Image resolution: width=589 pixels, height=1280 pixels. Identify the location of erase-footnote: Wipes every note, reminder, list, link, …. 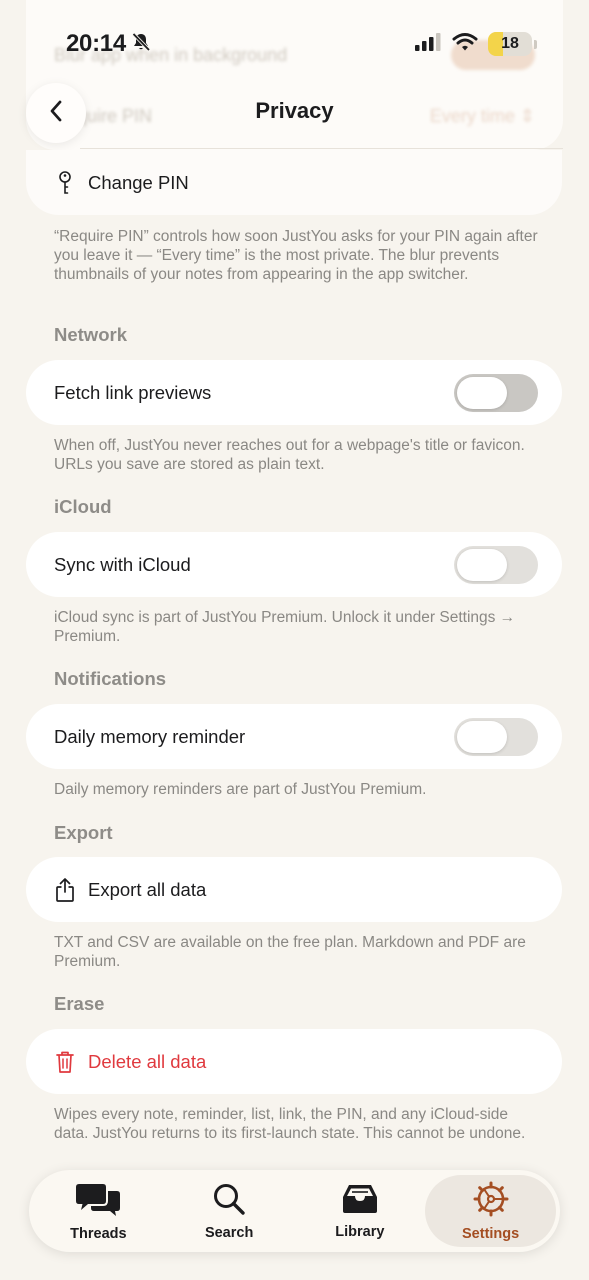
(290, 1124).